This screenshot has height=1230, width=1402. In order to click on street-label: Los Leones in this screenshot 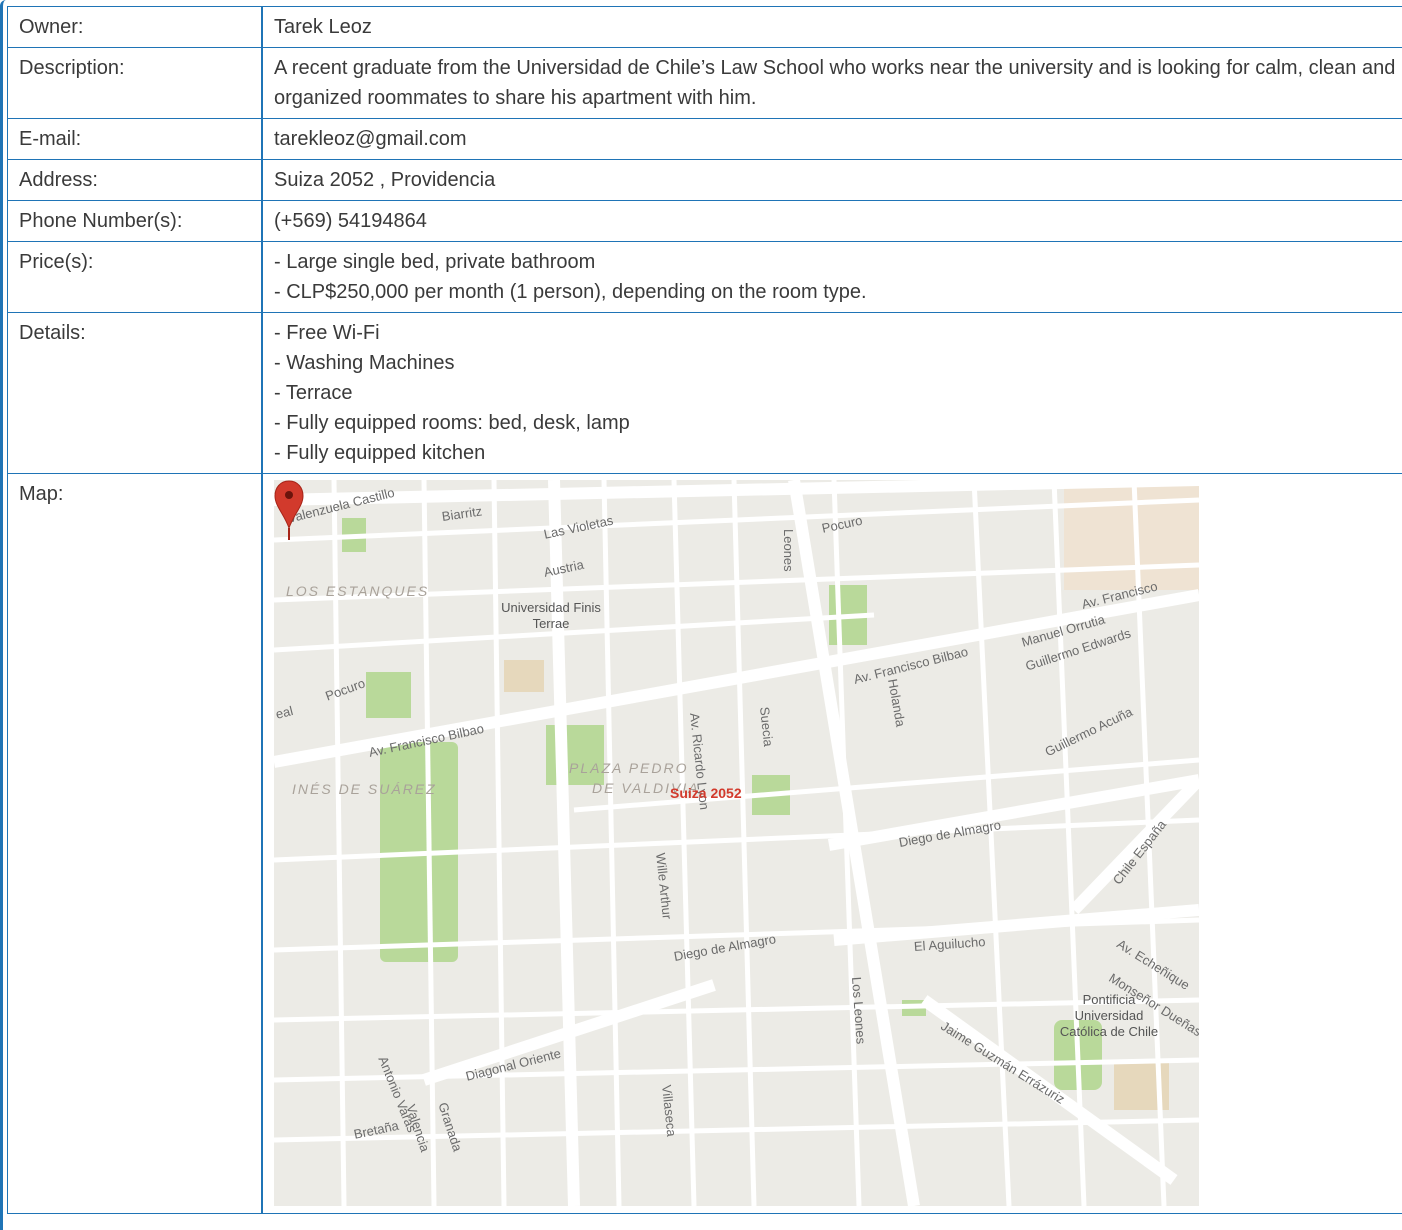, I will do `click(859, 1010)`.